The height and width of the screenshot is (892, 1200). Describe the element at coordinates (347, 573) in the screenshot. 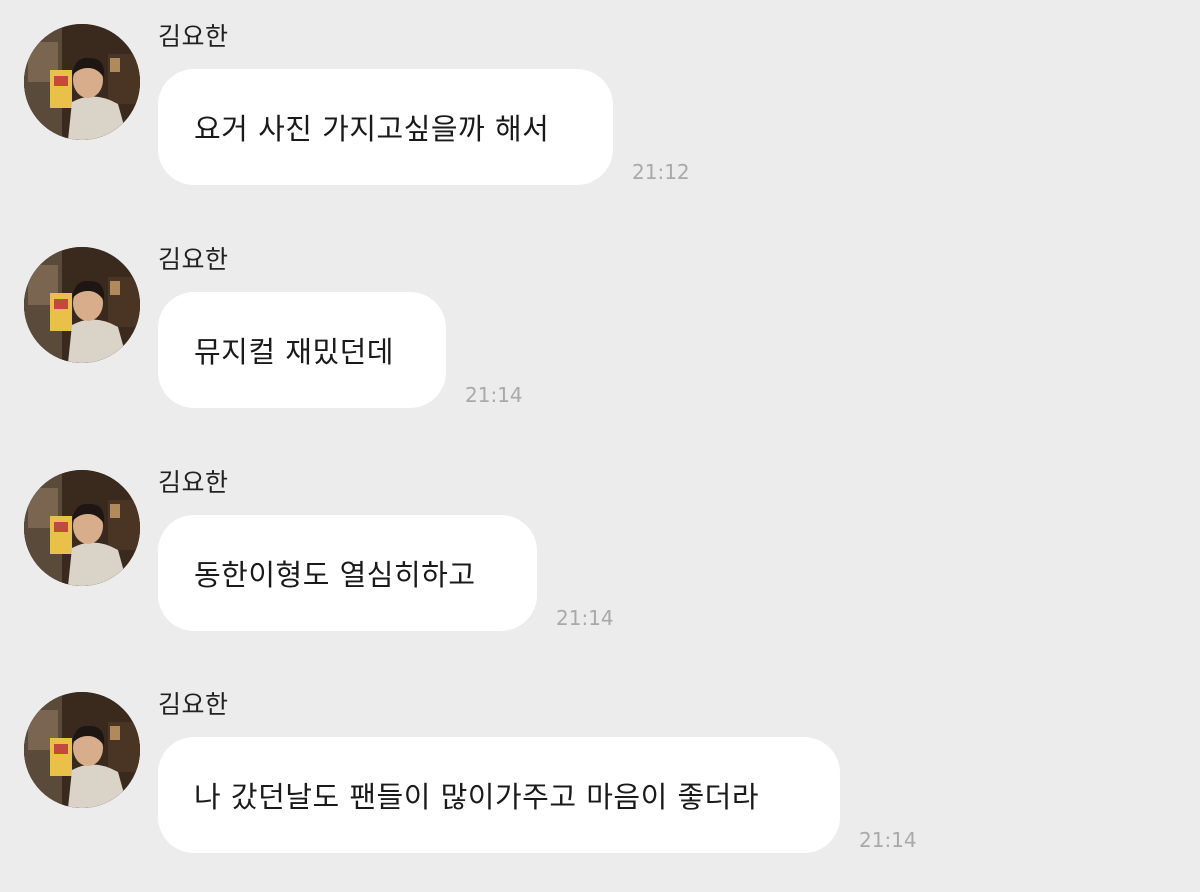

I see `message-bubble: 동한이형도 열심히하고` at that location.